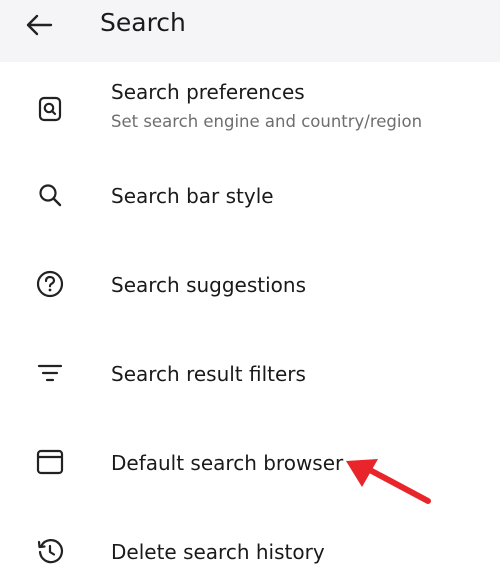  What do you see at coordinates (50, 109) in the screenshot?
I see `search-in-box-icon` at bounding box center [50, 109].